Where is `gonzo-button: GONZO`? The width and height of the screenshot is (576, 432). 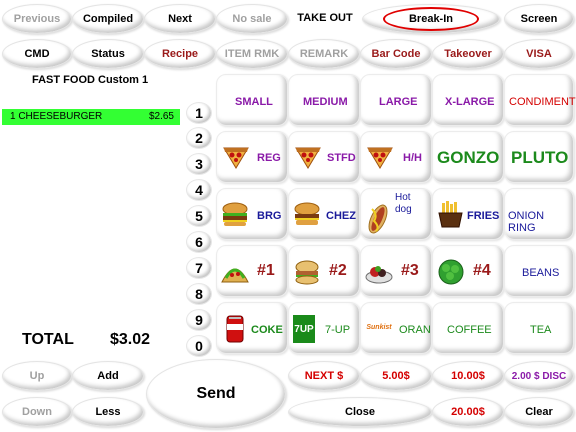 gonzo-button: GONZO is located at coordinates (468, 157).